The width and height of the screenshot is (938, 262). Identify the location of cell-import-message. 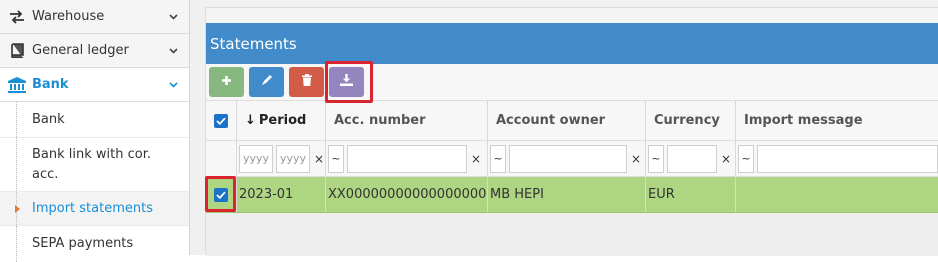
(837, 194).